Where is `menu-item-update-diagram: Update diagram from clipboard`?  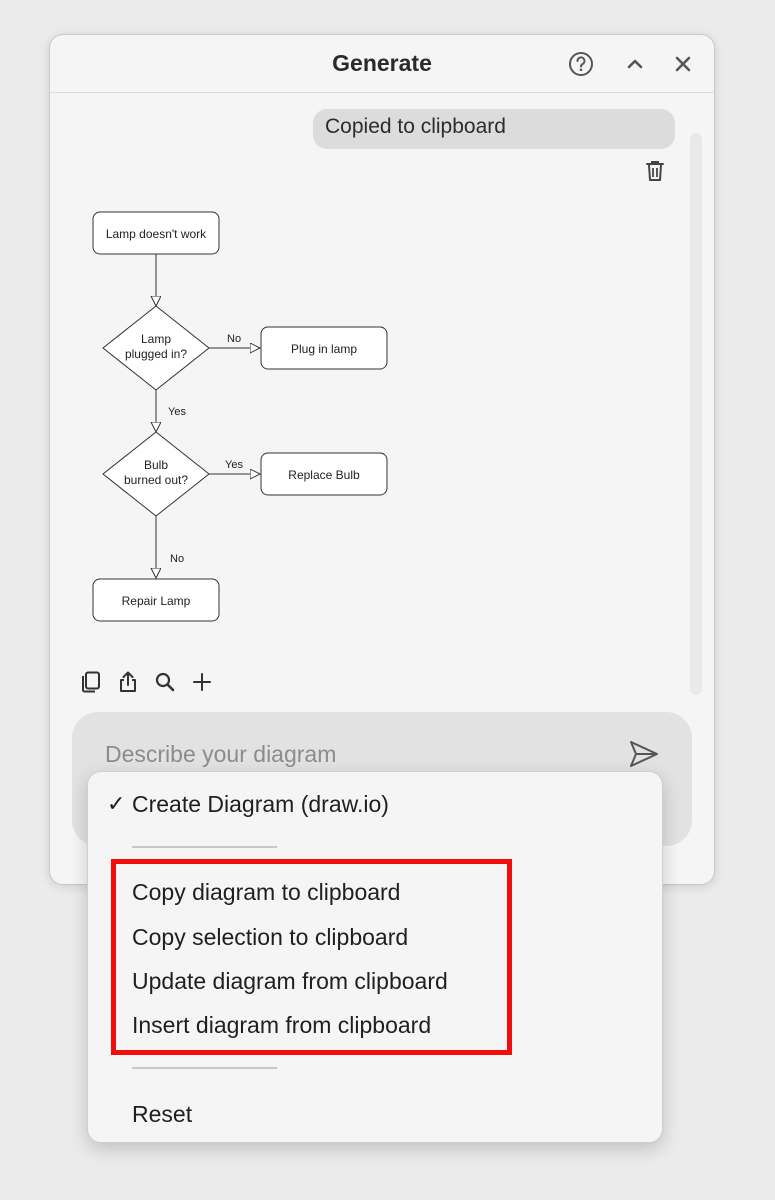 menu-item-update-diagram: Update diagram from clipboard is located at coordinates (290, 981).